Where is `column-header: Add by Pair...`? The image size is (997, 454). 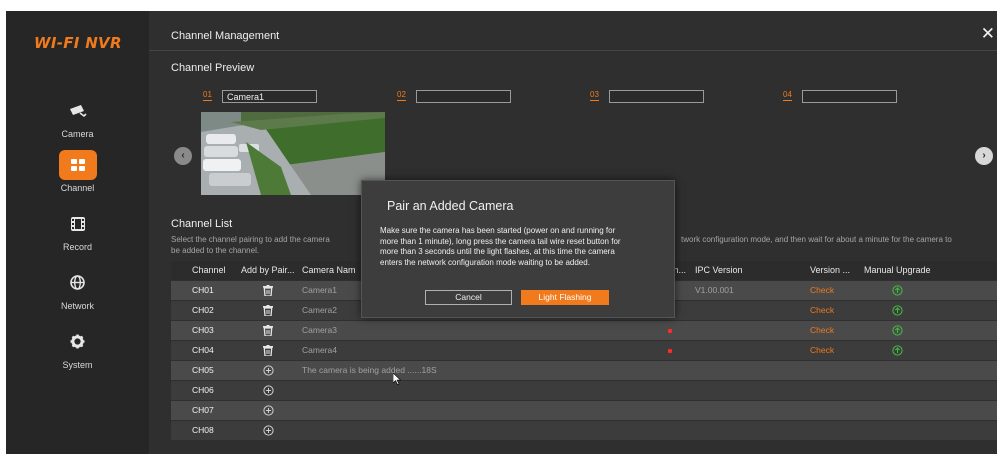
column-header: Add by Pair... is located at coordinates (268, 270).